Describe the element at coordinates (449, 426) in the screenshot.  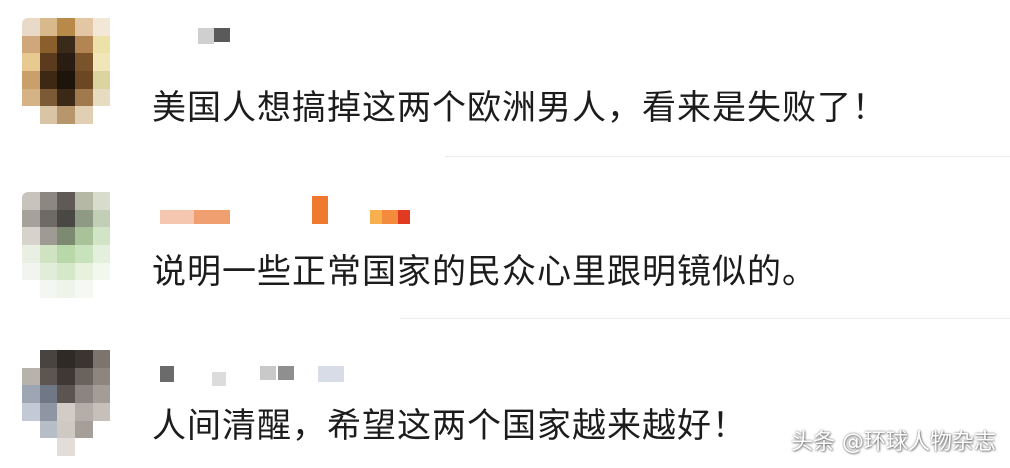
I see `comment-text: 人间清醒，希望这两个国家越来越好！` at that location.